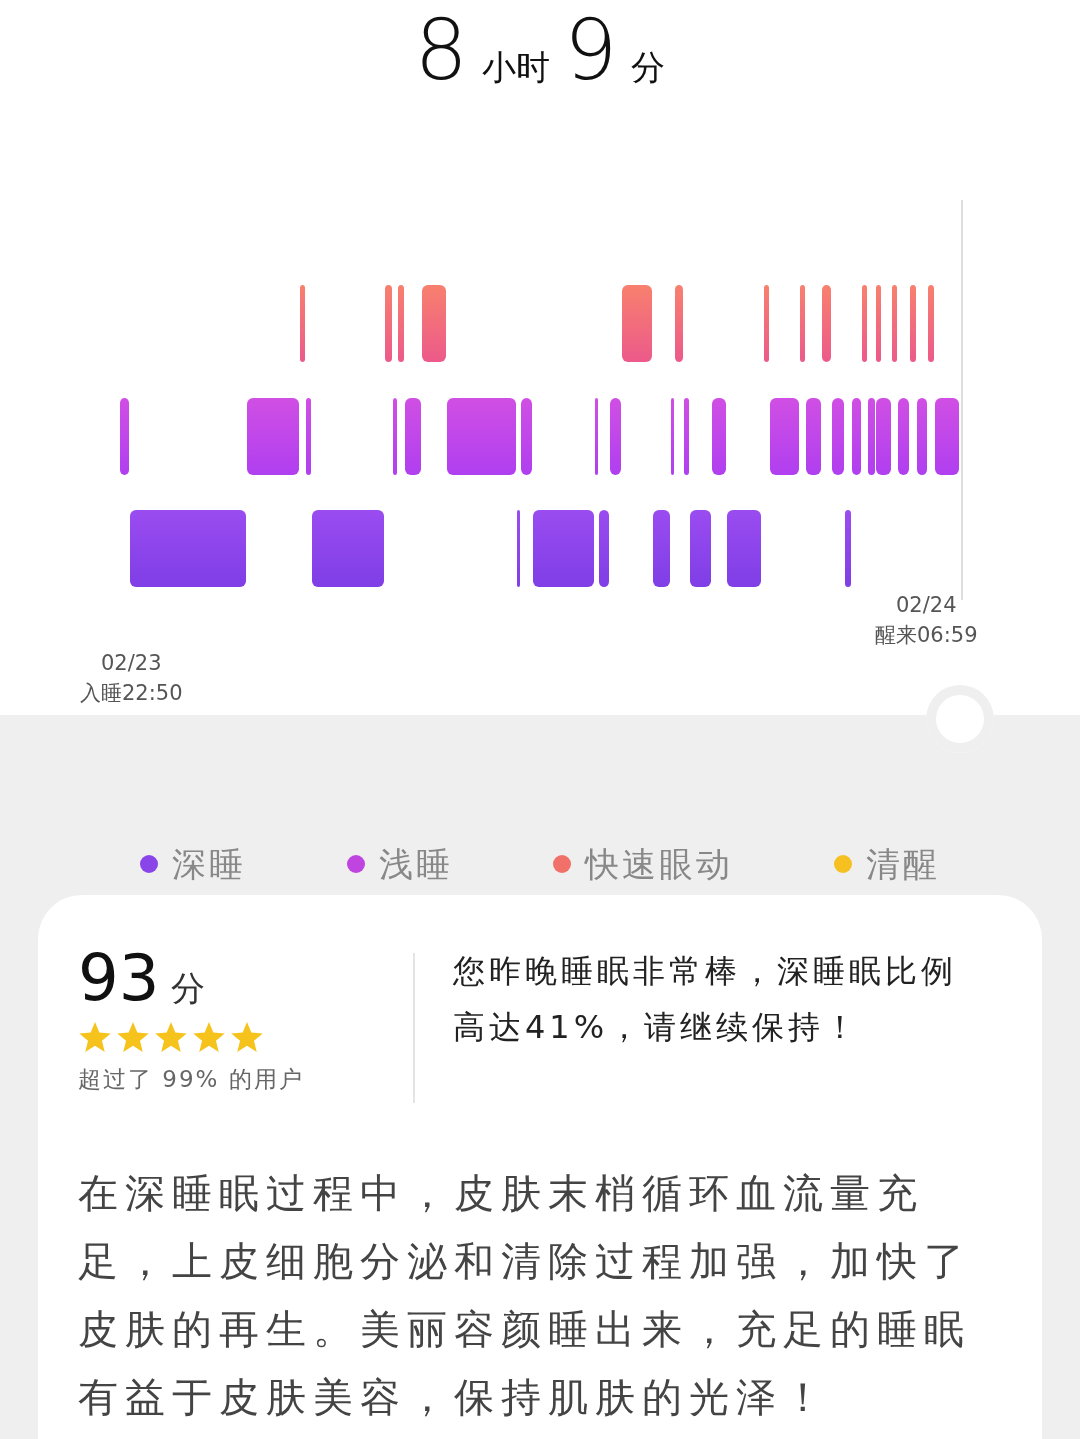 Image resolution: width=1080 pixels, height=1439 pixels. Describe the element at coordinates (525, 1295) in the screenshot. I see `sleep-tip-text: 在深睡眠过程中，皮肤末梢循环血流量充足，上皮细胞分泌和清除过程加强，加快了皮肤的再生。美丽容颜睡出来，充足的睡眠有益于皮肤美容，保持肌肤的光泽！` at that location.